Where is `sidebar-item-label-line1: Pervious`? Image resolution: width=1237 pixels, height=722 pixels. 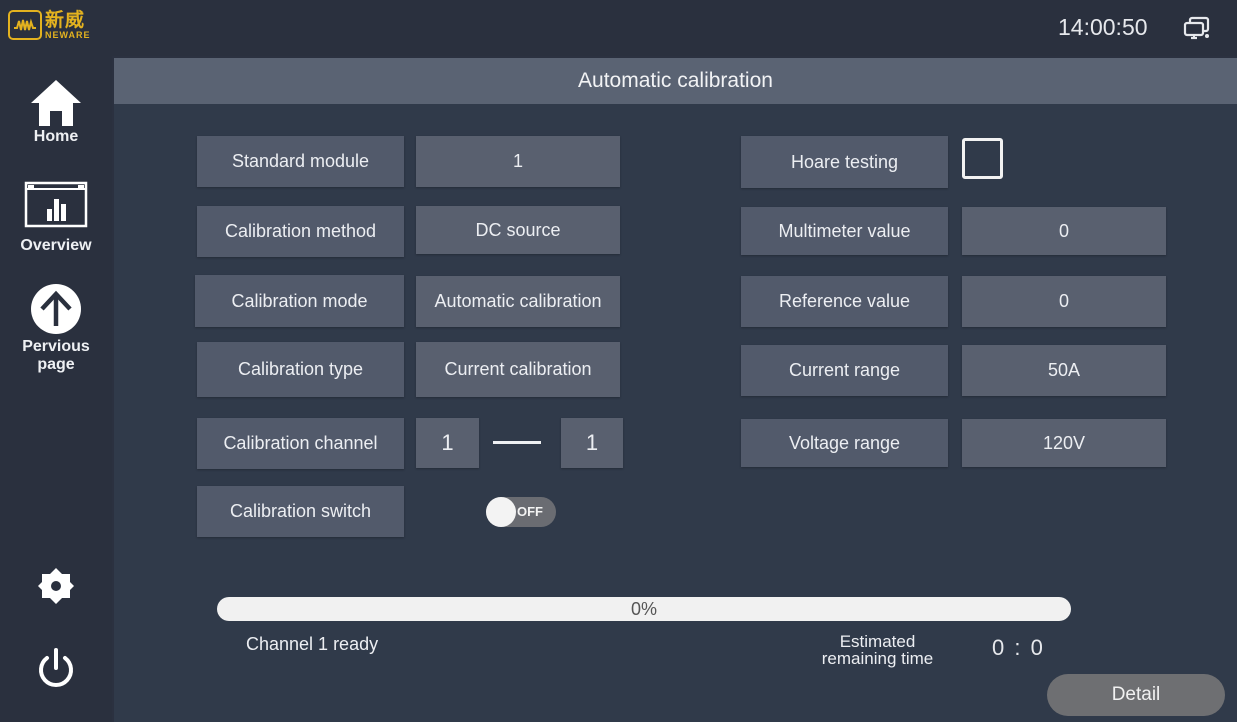
sidebar-item-label-line1: Pervious is located at coordinates (56, 346).